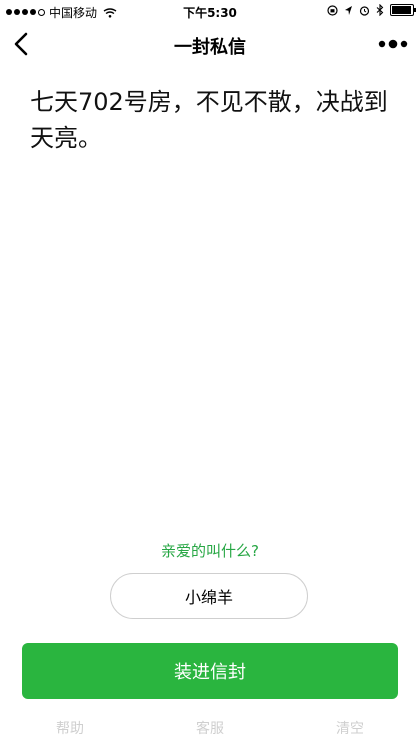 This screenshot has height=747, width=420. I want to click on name-input, so click(209, 596).